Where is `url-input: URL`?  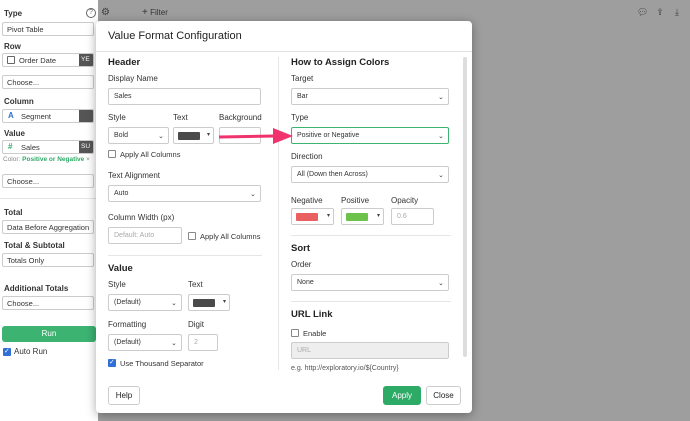 url-input: URL is located at coordinates (370, 350).